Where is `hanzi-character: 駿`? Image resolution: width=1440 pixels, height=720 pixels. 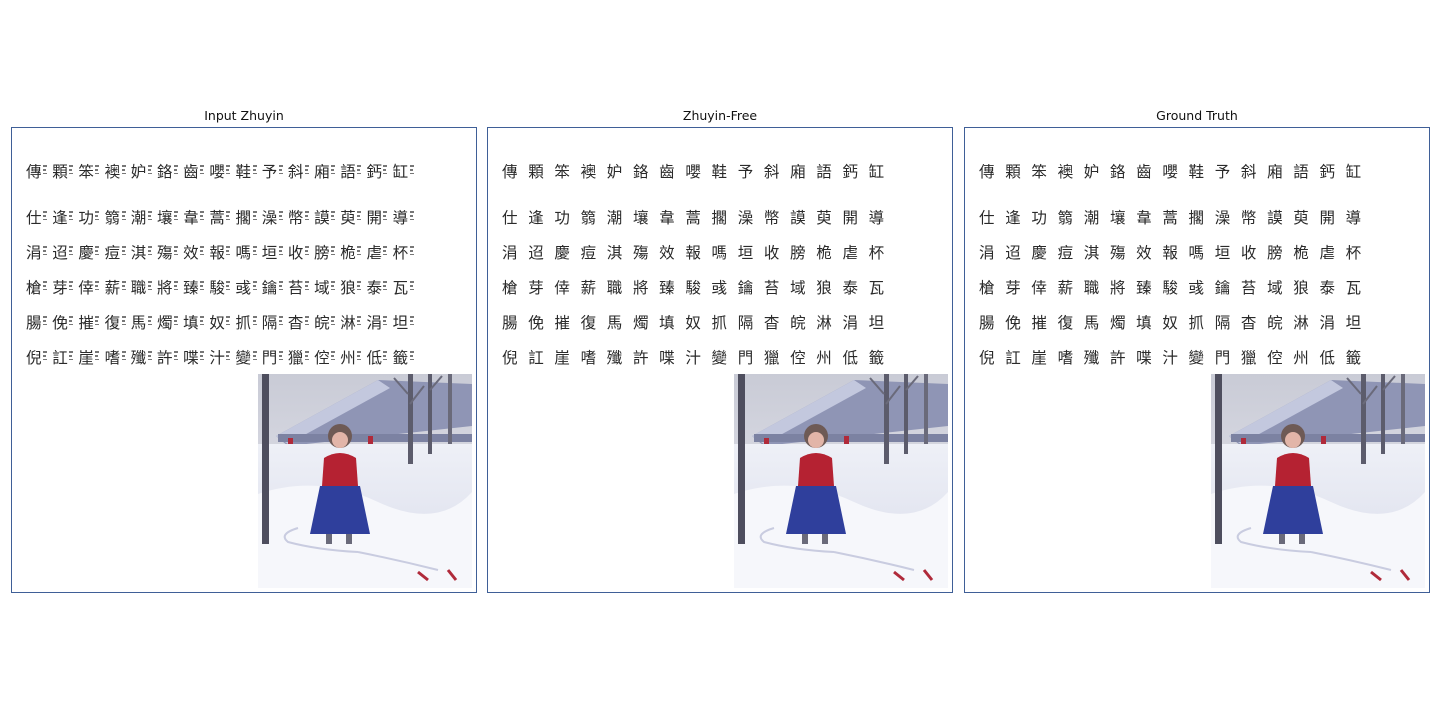
hanzi-character: 駿 is located at coordinates (1170, 288).